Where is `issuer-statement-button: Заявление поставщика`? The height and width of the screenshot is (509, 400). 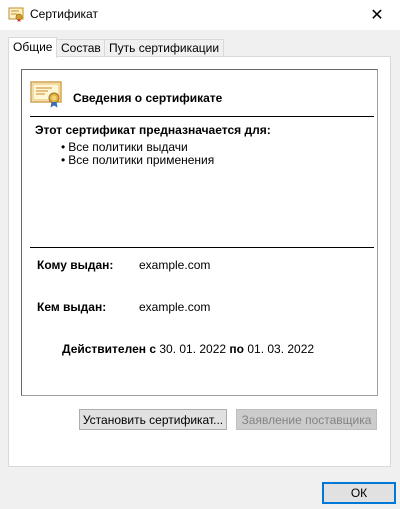
issuer-statement-button: Заявление поставщика is located at coordinates (306, 419).